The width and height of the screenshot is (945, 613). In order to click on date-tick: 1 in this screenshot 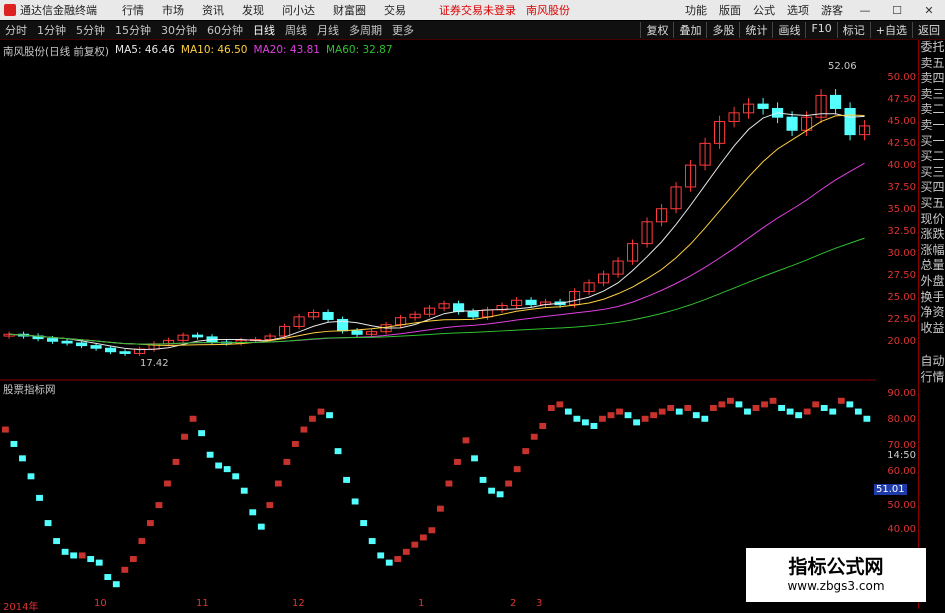, I will do `click(421, 603)`.